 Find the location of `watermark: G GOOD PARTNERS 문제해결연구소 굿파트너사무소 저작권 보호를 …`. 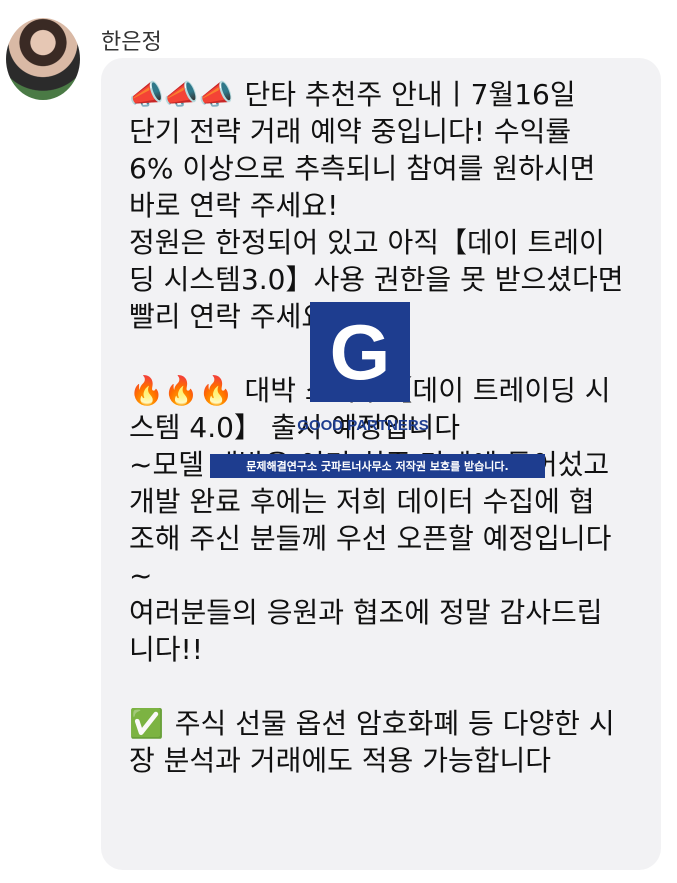

watermark: G GOOD PARTNERS 문제해결연구소 굿파트너사무소 저작권 보호를 … is located at coordinates (377, 392).